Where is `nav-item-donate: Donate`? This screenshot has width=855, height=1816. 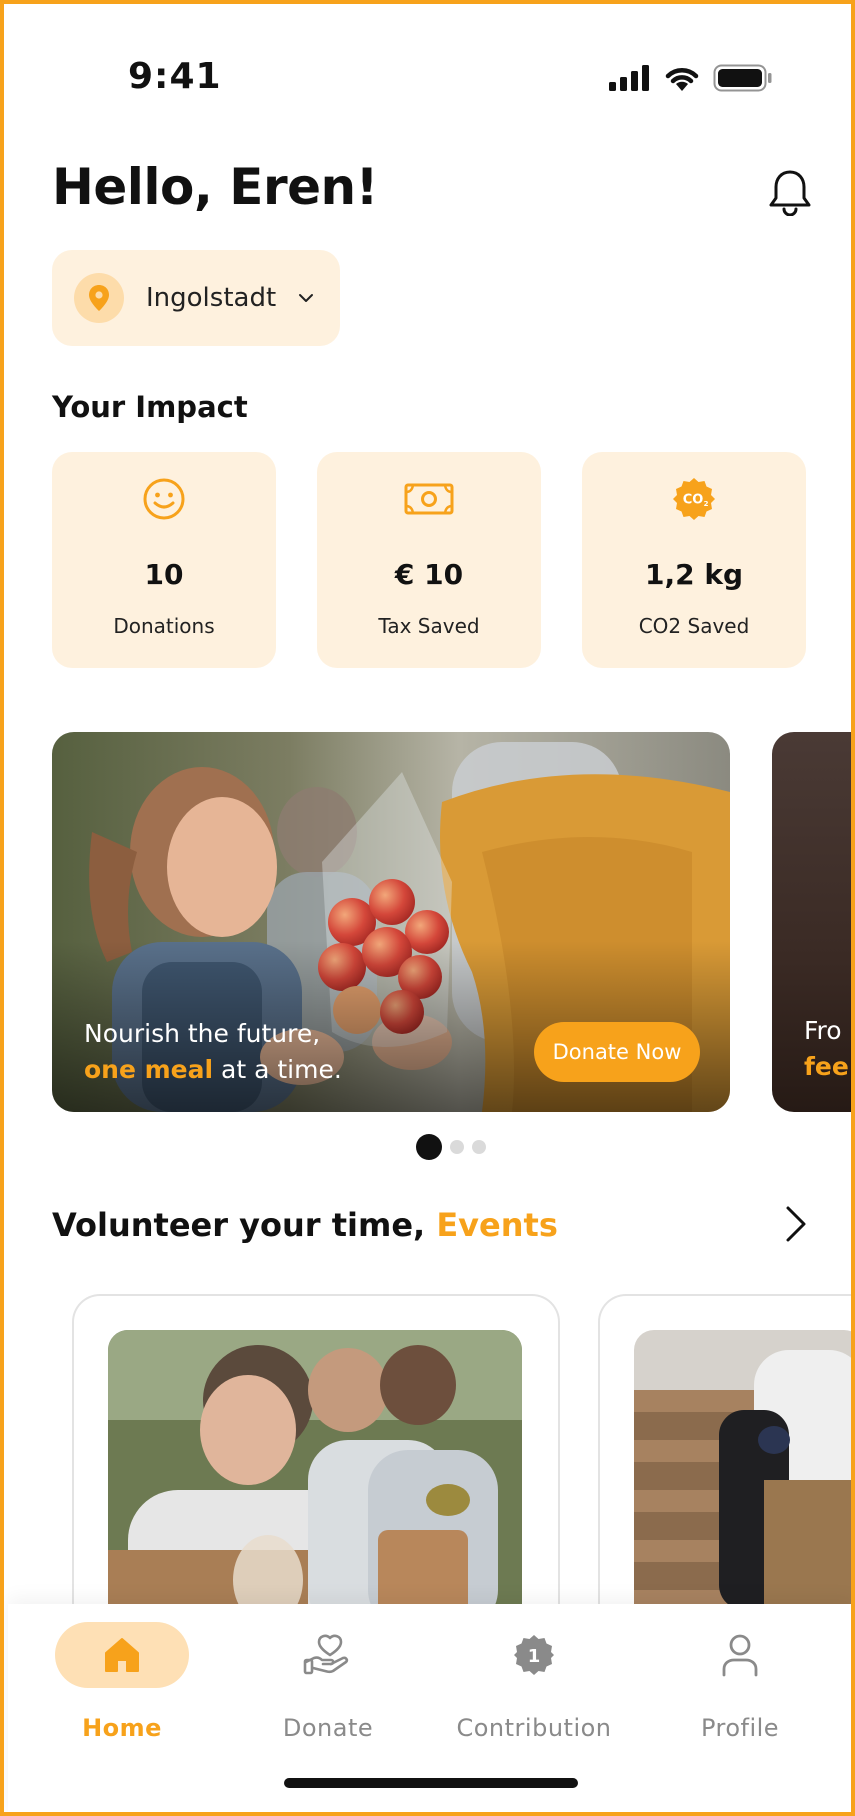 nav-item-donate: Donate is located at coordinates (328, 1682).